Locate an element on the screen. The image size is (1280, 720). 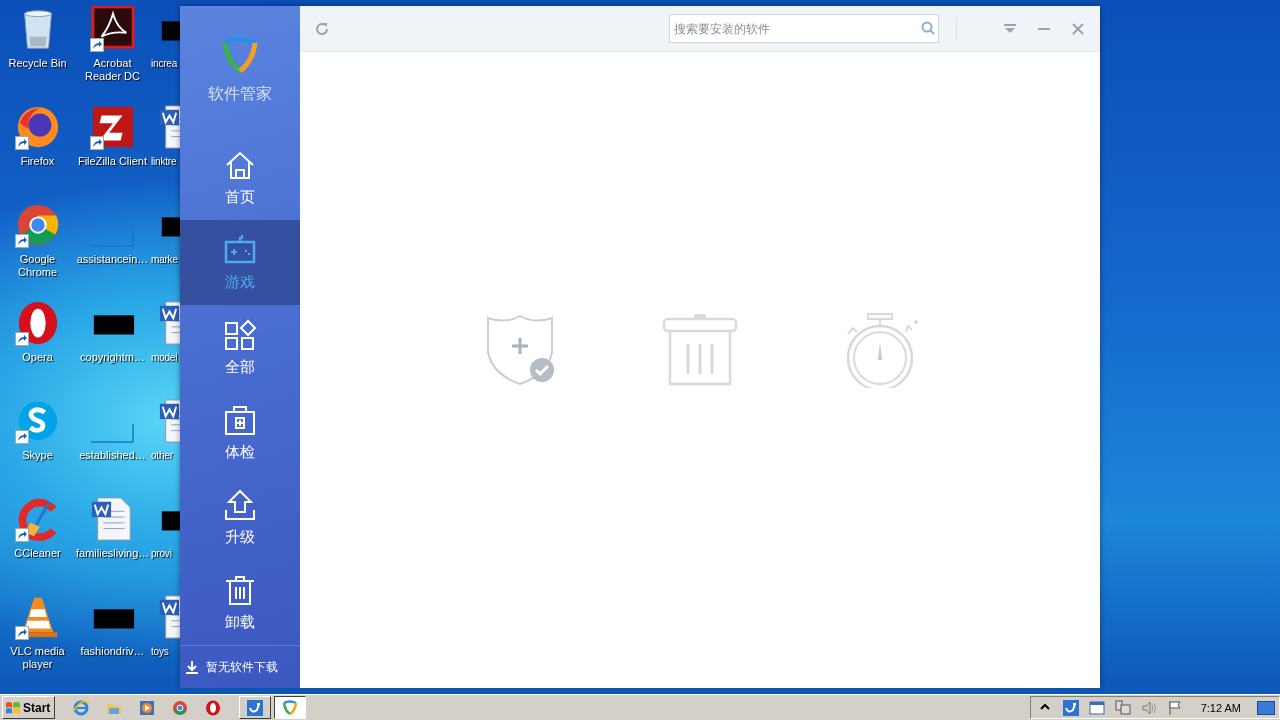
desktop-shortcut: CCleaner is located at coordinates (37, 545).